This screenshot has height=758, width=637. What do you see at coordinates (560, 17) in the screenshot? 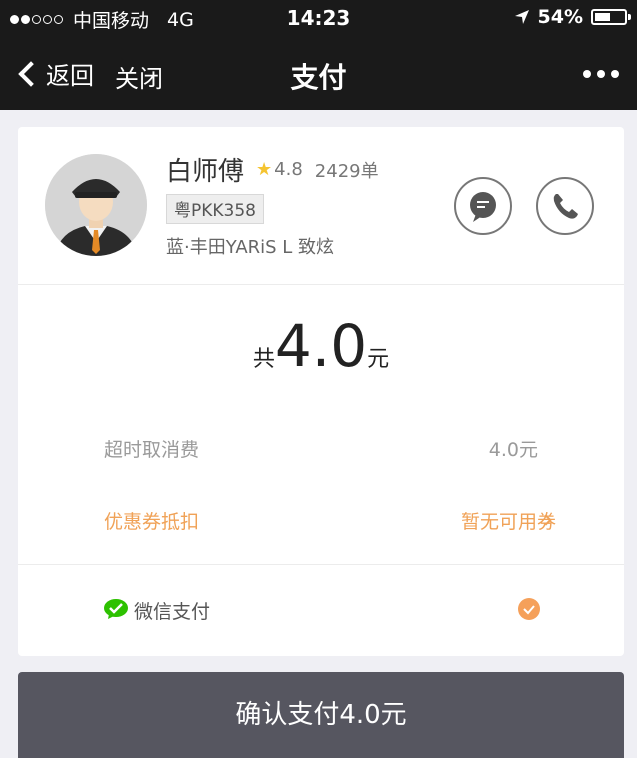
I see `battery-percent: 54%` at bounding box center [560, 17].